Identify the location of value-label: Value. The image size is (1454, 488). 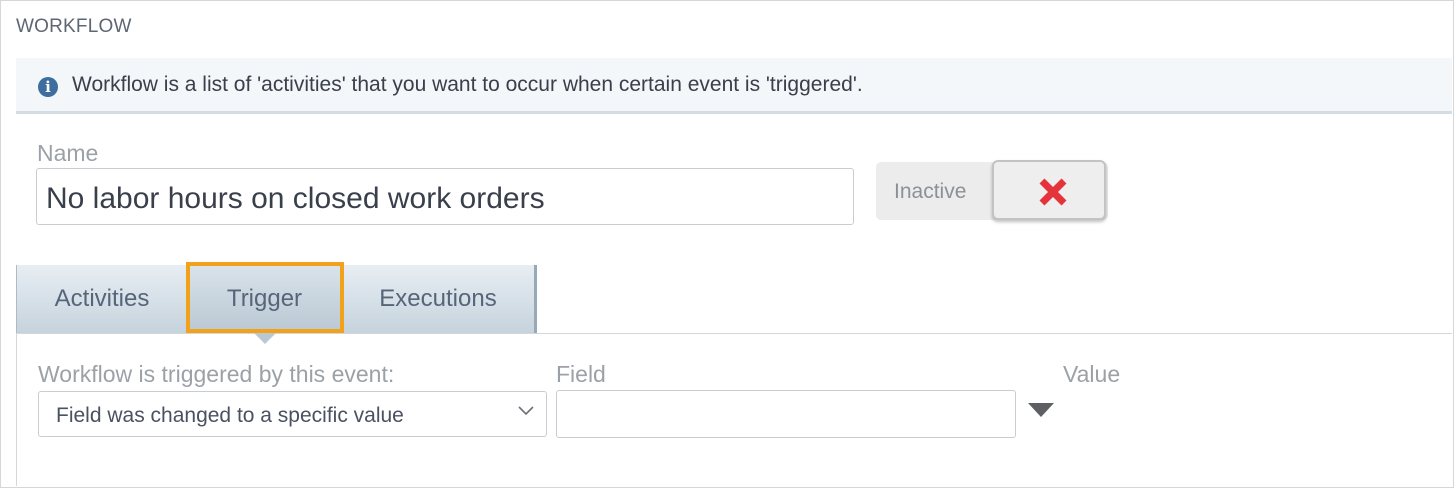
(1092, 374).